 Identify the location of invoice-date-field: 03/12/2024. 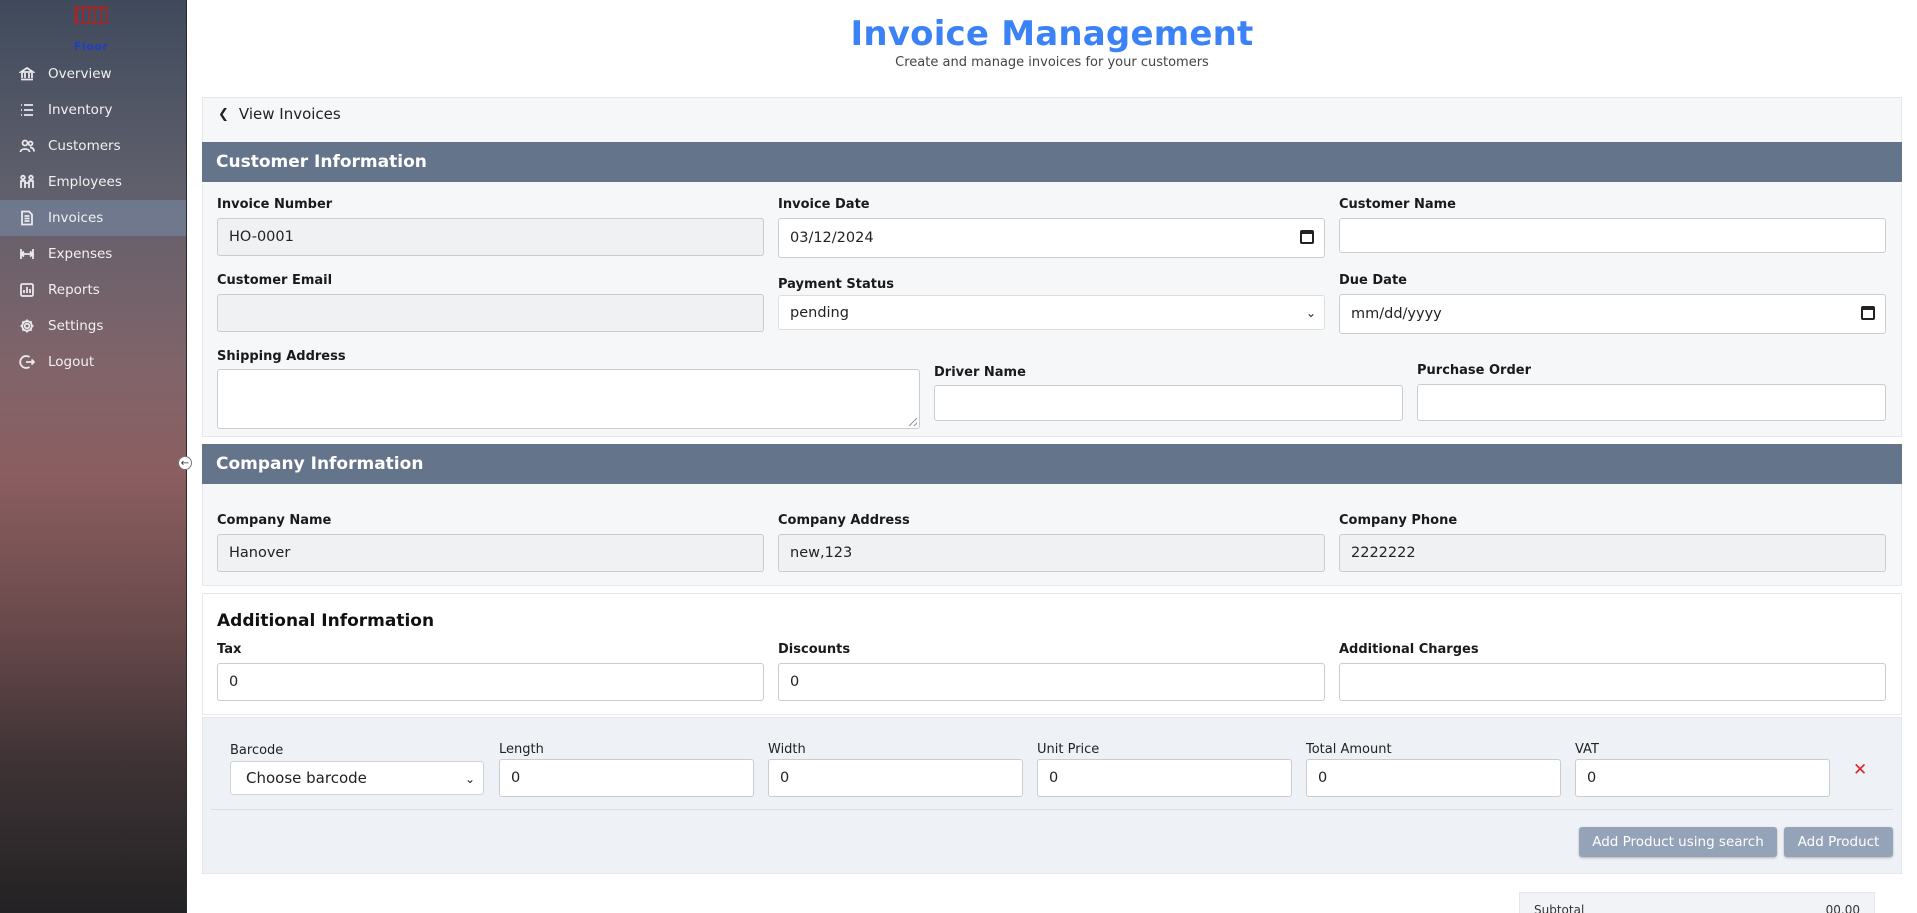
(1051, 238).